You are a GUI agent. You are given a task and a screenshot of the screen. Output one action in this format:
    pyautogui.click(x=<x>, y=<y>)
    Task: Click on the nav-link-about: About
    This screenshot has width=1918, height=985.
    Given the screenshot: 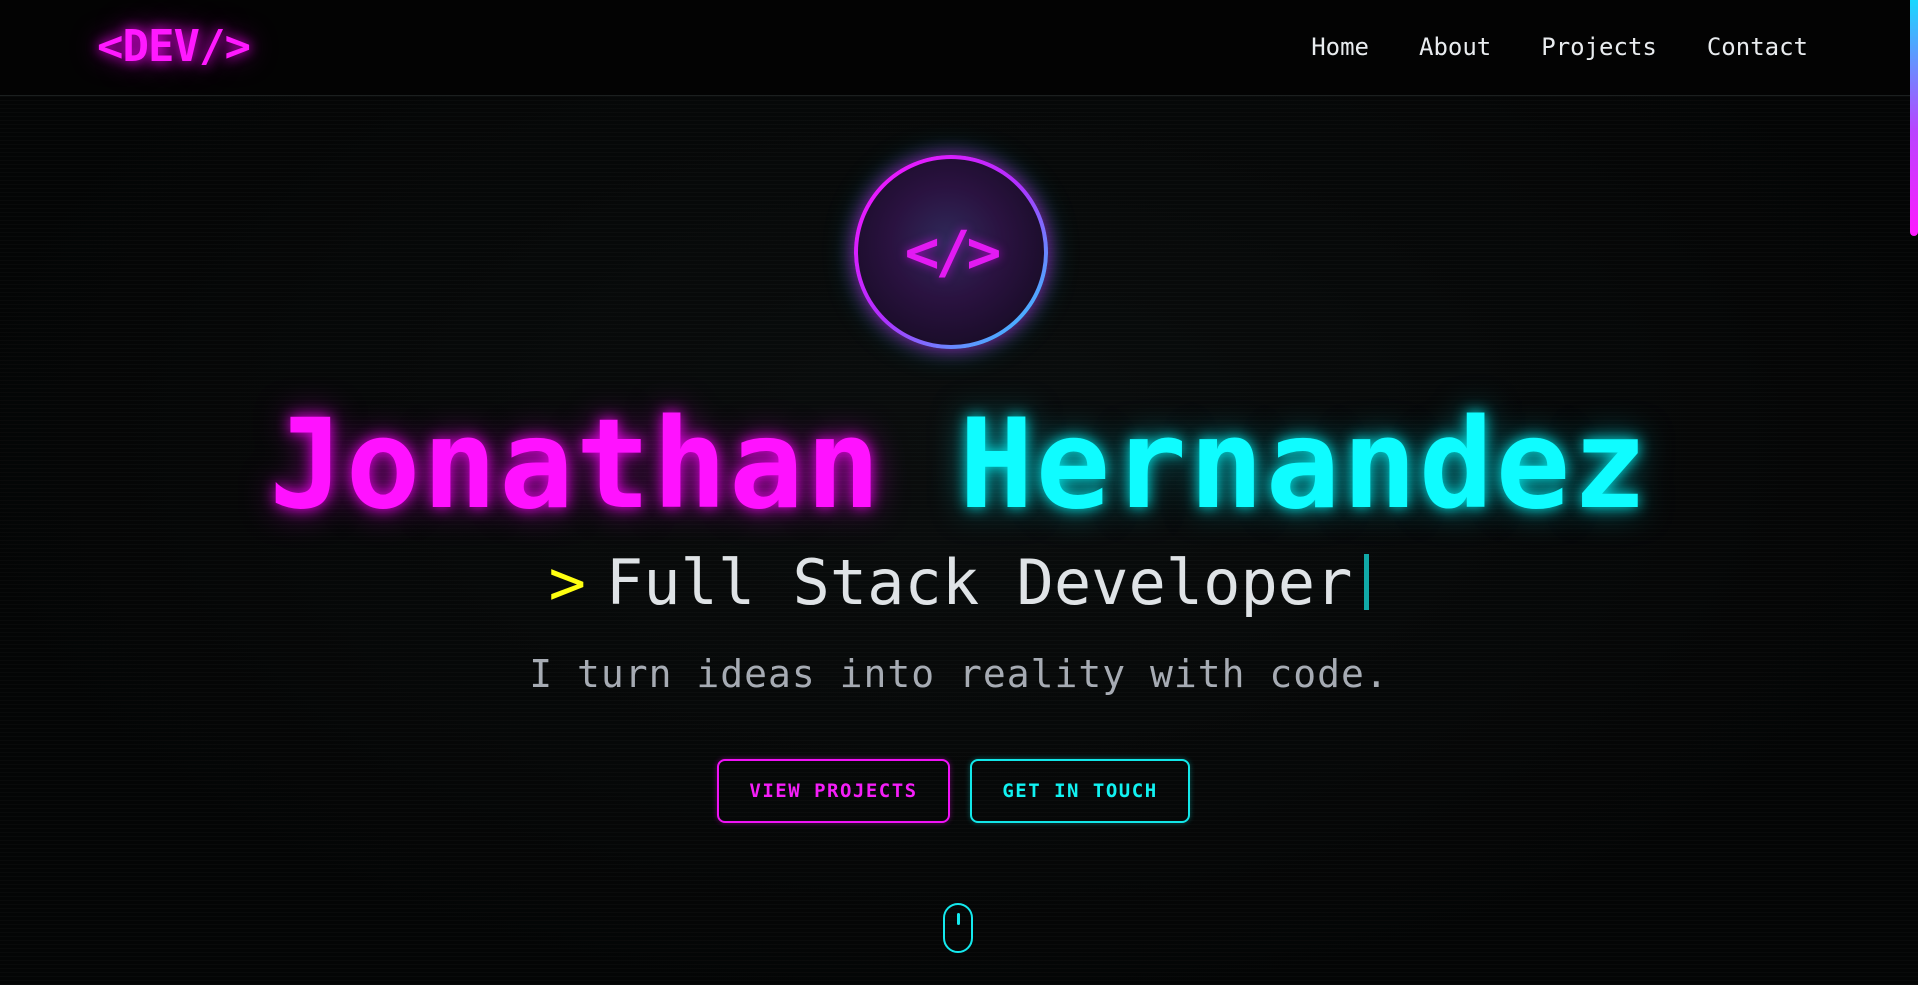 What is the action you would take?
    pyautogui.click(x=1455, y=47)
    